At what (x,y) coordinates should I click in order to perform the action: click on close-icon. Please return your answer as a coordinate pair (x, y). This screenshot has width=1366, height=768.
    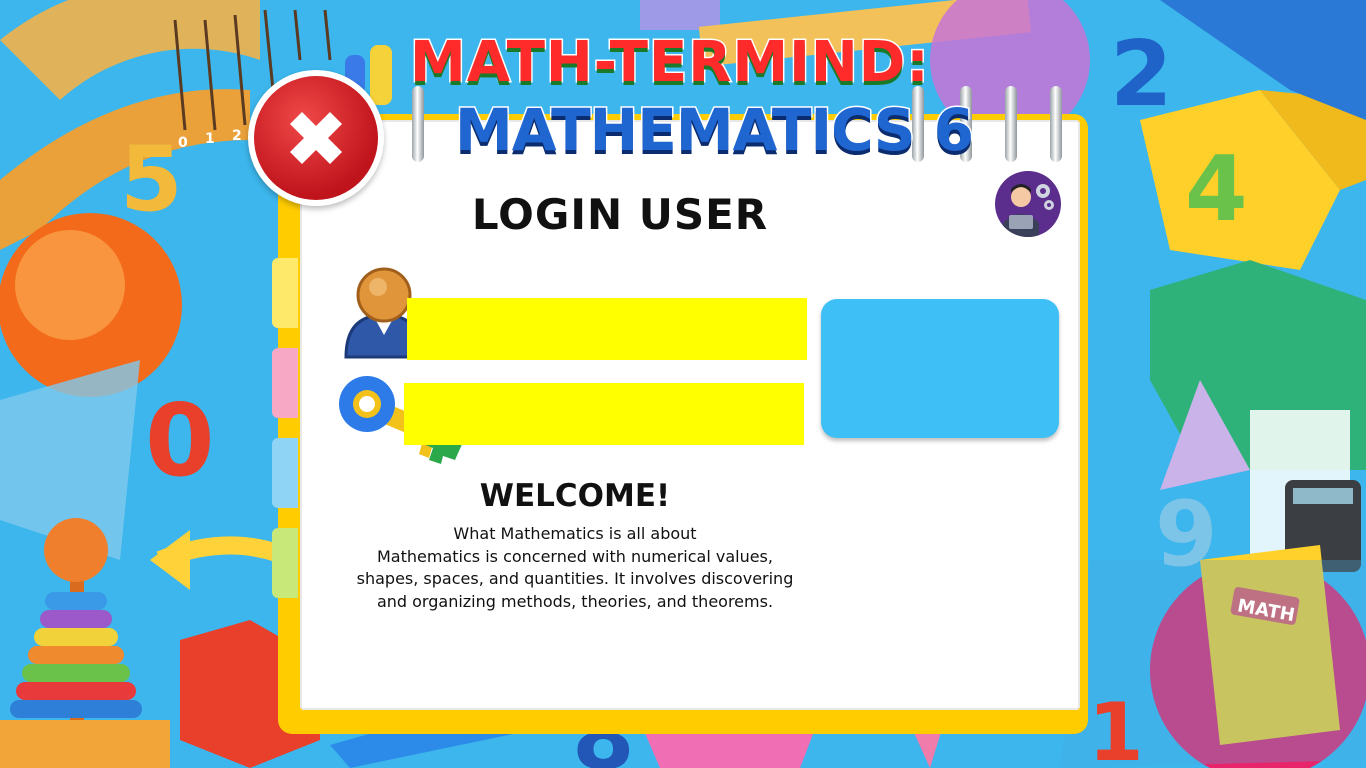
    Looking at the image, I should click on (316, 138).